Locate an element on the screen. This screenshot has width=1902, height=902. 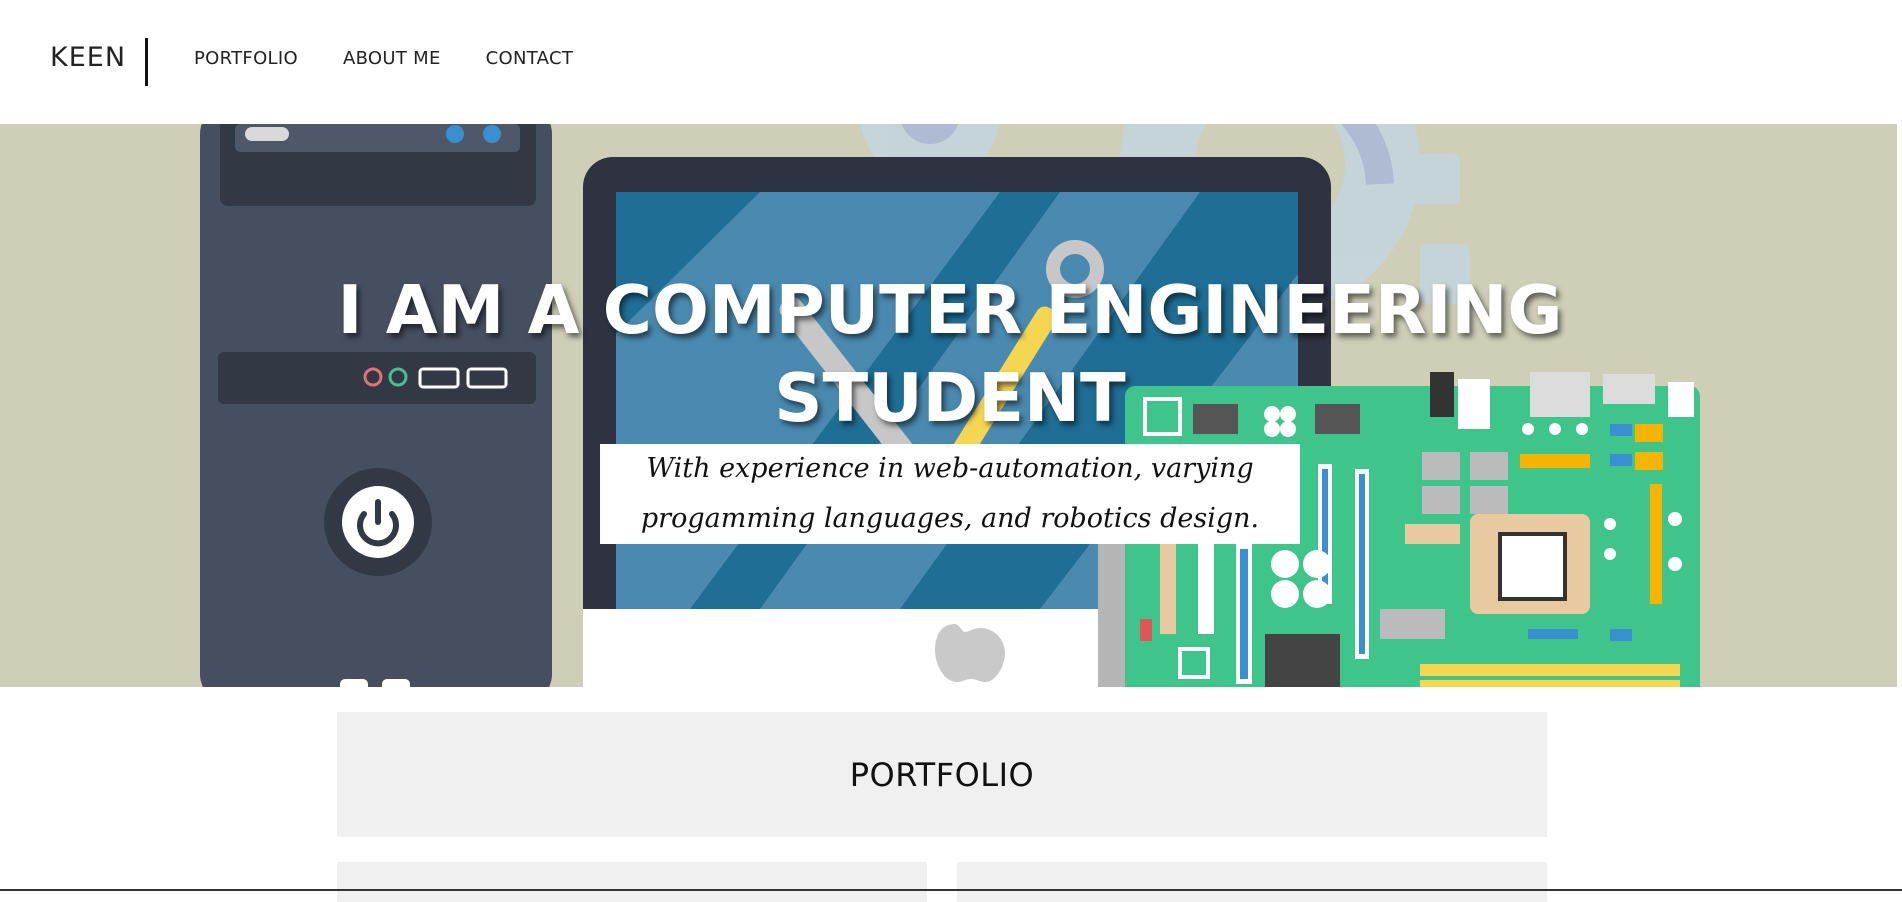
nav-portfolio: PORTFOLIO is located at coordinates (246, 58).